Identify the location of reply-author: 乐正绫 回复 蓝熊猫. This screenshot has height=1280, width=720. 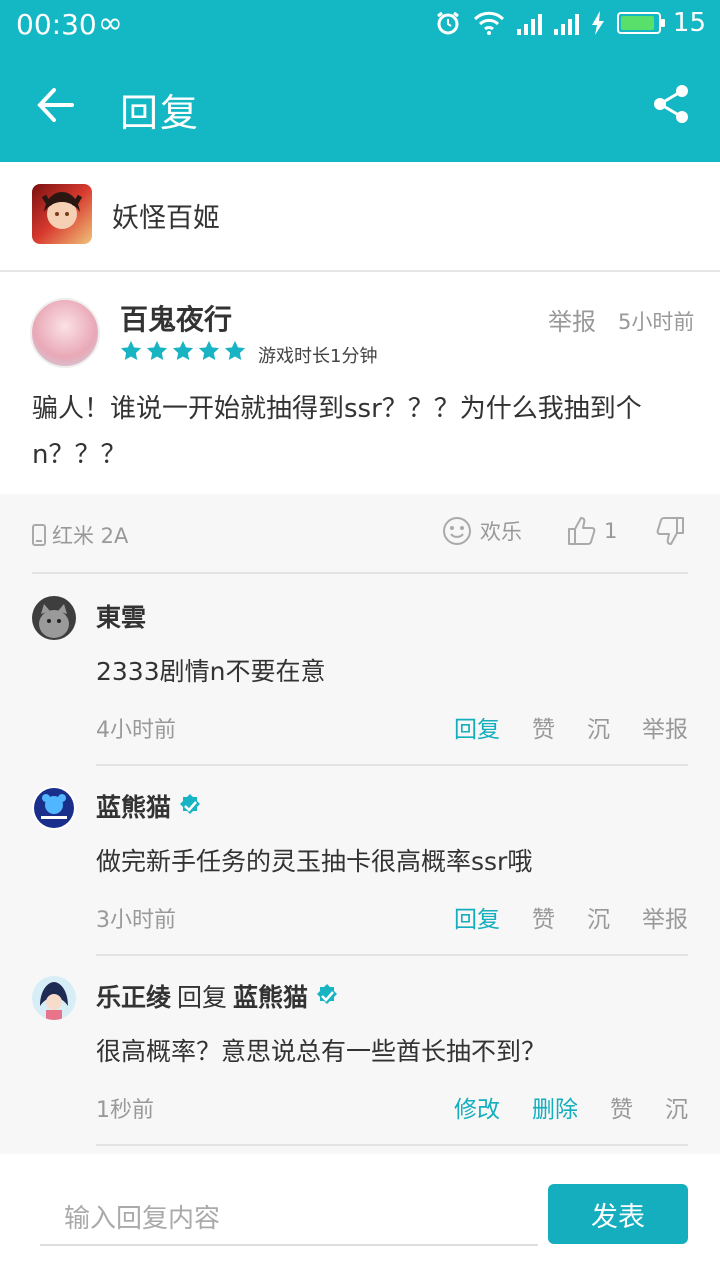
(218, 996).